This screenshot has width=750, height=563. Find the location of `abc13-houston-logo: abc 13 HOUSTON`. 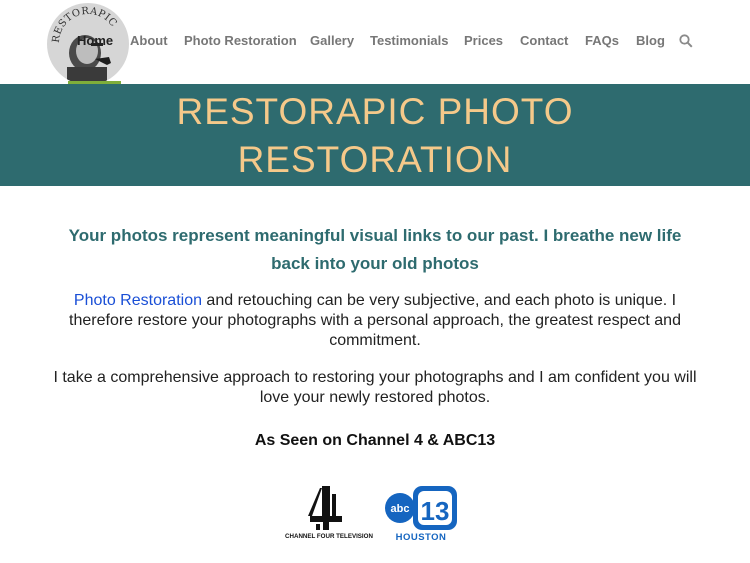

abc13-houston-logo: abc 13 HOUSTON is located at coordinates (421, 514).